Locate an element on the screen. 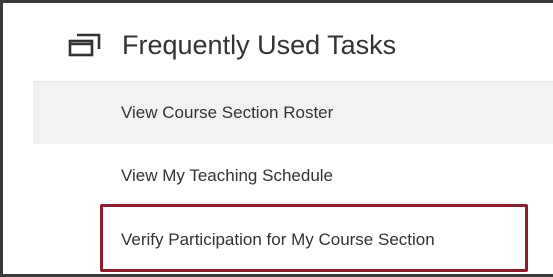 The height and width of the screenshot is (277, 553). task-label: View My Teaching Schedule is located at coordinates (227, 175).